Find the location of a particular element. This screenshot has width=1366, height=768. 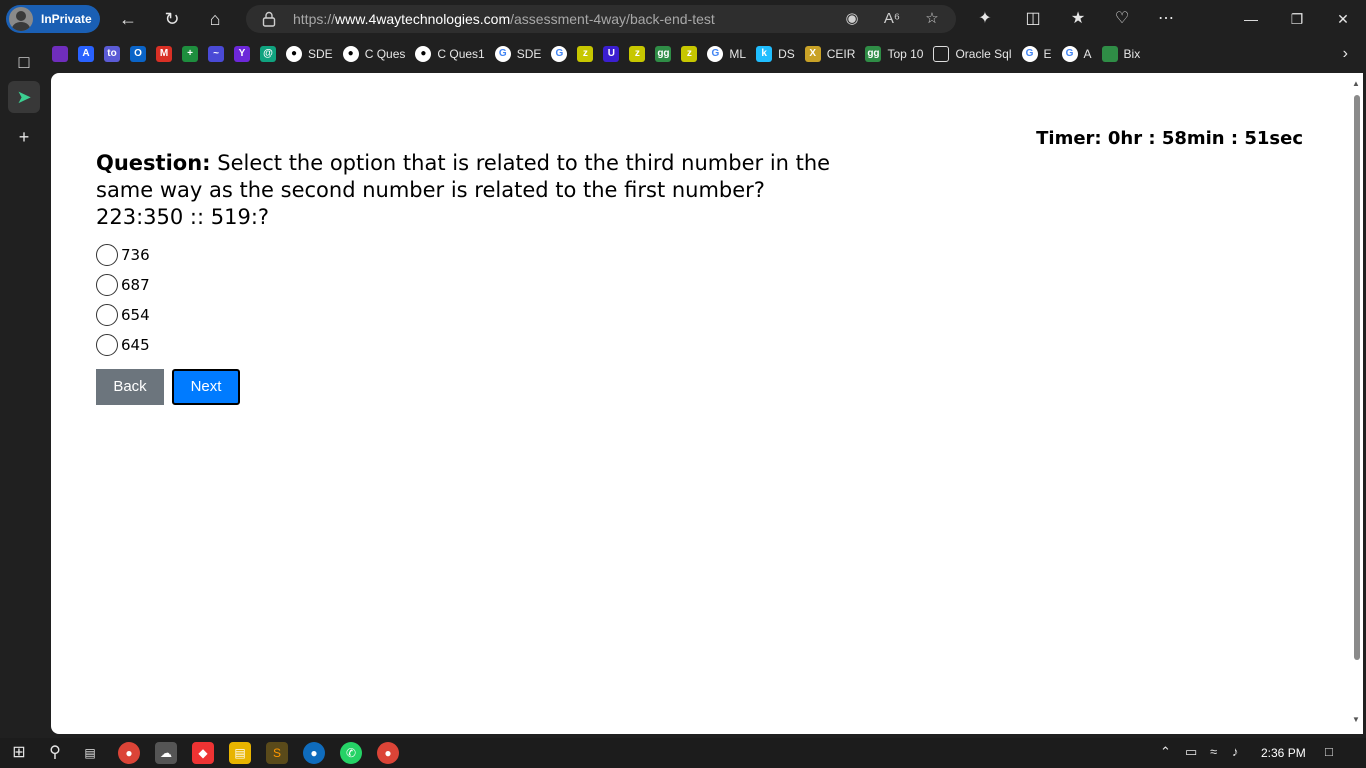

favorite--icon: @ is located at coordinates (268, 54).